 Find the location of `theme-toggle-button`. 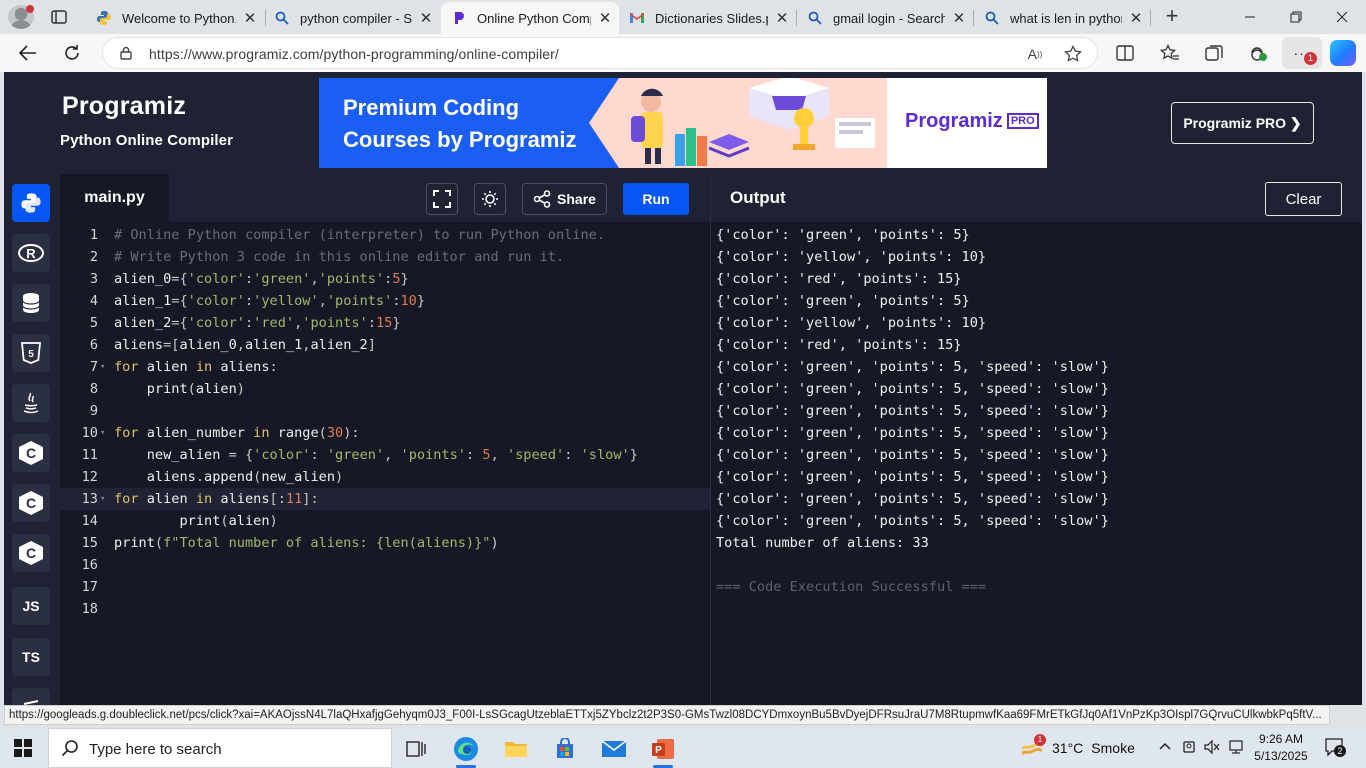

theme-toggle-button is located at coordinates (490, 199).